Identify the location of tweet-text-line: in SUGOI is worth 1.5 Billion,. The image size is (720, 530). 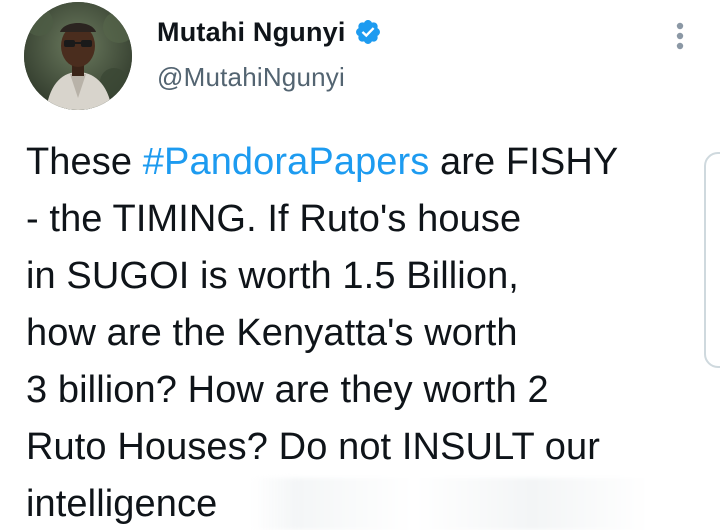
(272, 276).